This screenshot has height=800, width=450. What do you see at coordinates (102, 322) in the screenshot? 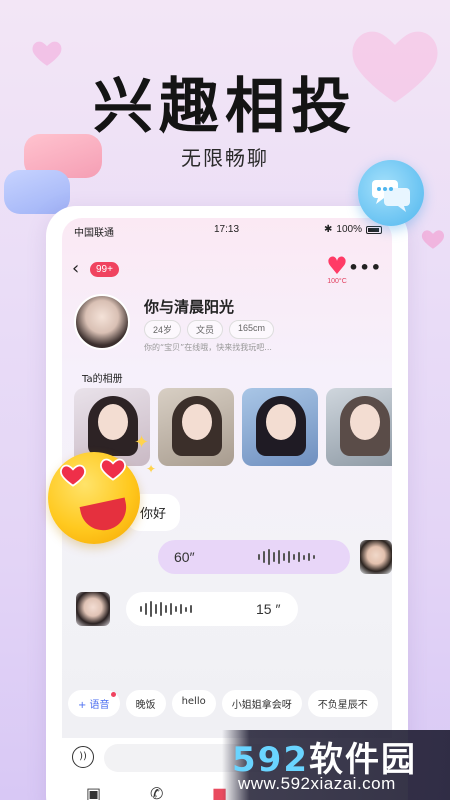
I see `profile-avatar` at bounding box center [102, 322].